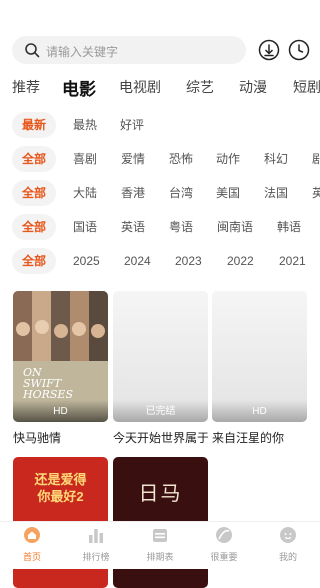  I want to click on nav-home: 首页, so click(32, 544).